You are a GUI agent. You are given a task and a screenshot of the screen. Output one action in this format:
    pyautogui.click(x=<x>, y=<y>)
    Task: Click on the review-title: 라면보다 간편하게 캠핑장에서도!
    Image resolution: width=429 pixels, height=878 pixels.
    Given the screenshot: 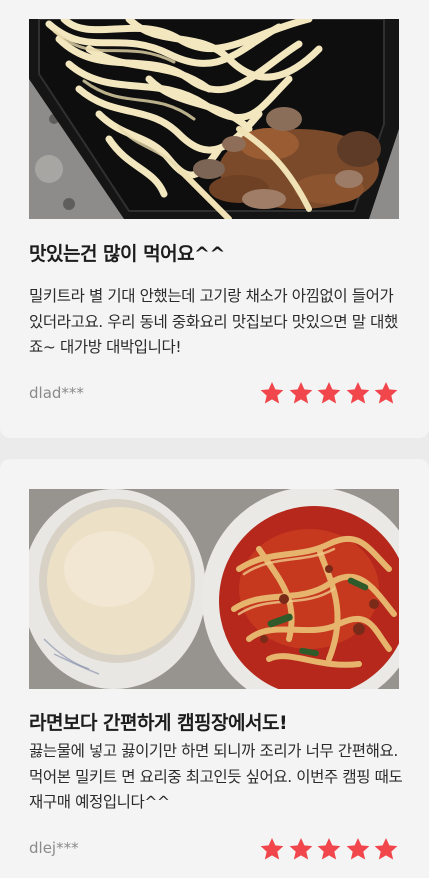 What is the action you would take?
    pyautogui.click(x=158, y=723)
    